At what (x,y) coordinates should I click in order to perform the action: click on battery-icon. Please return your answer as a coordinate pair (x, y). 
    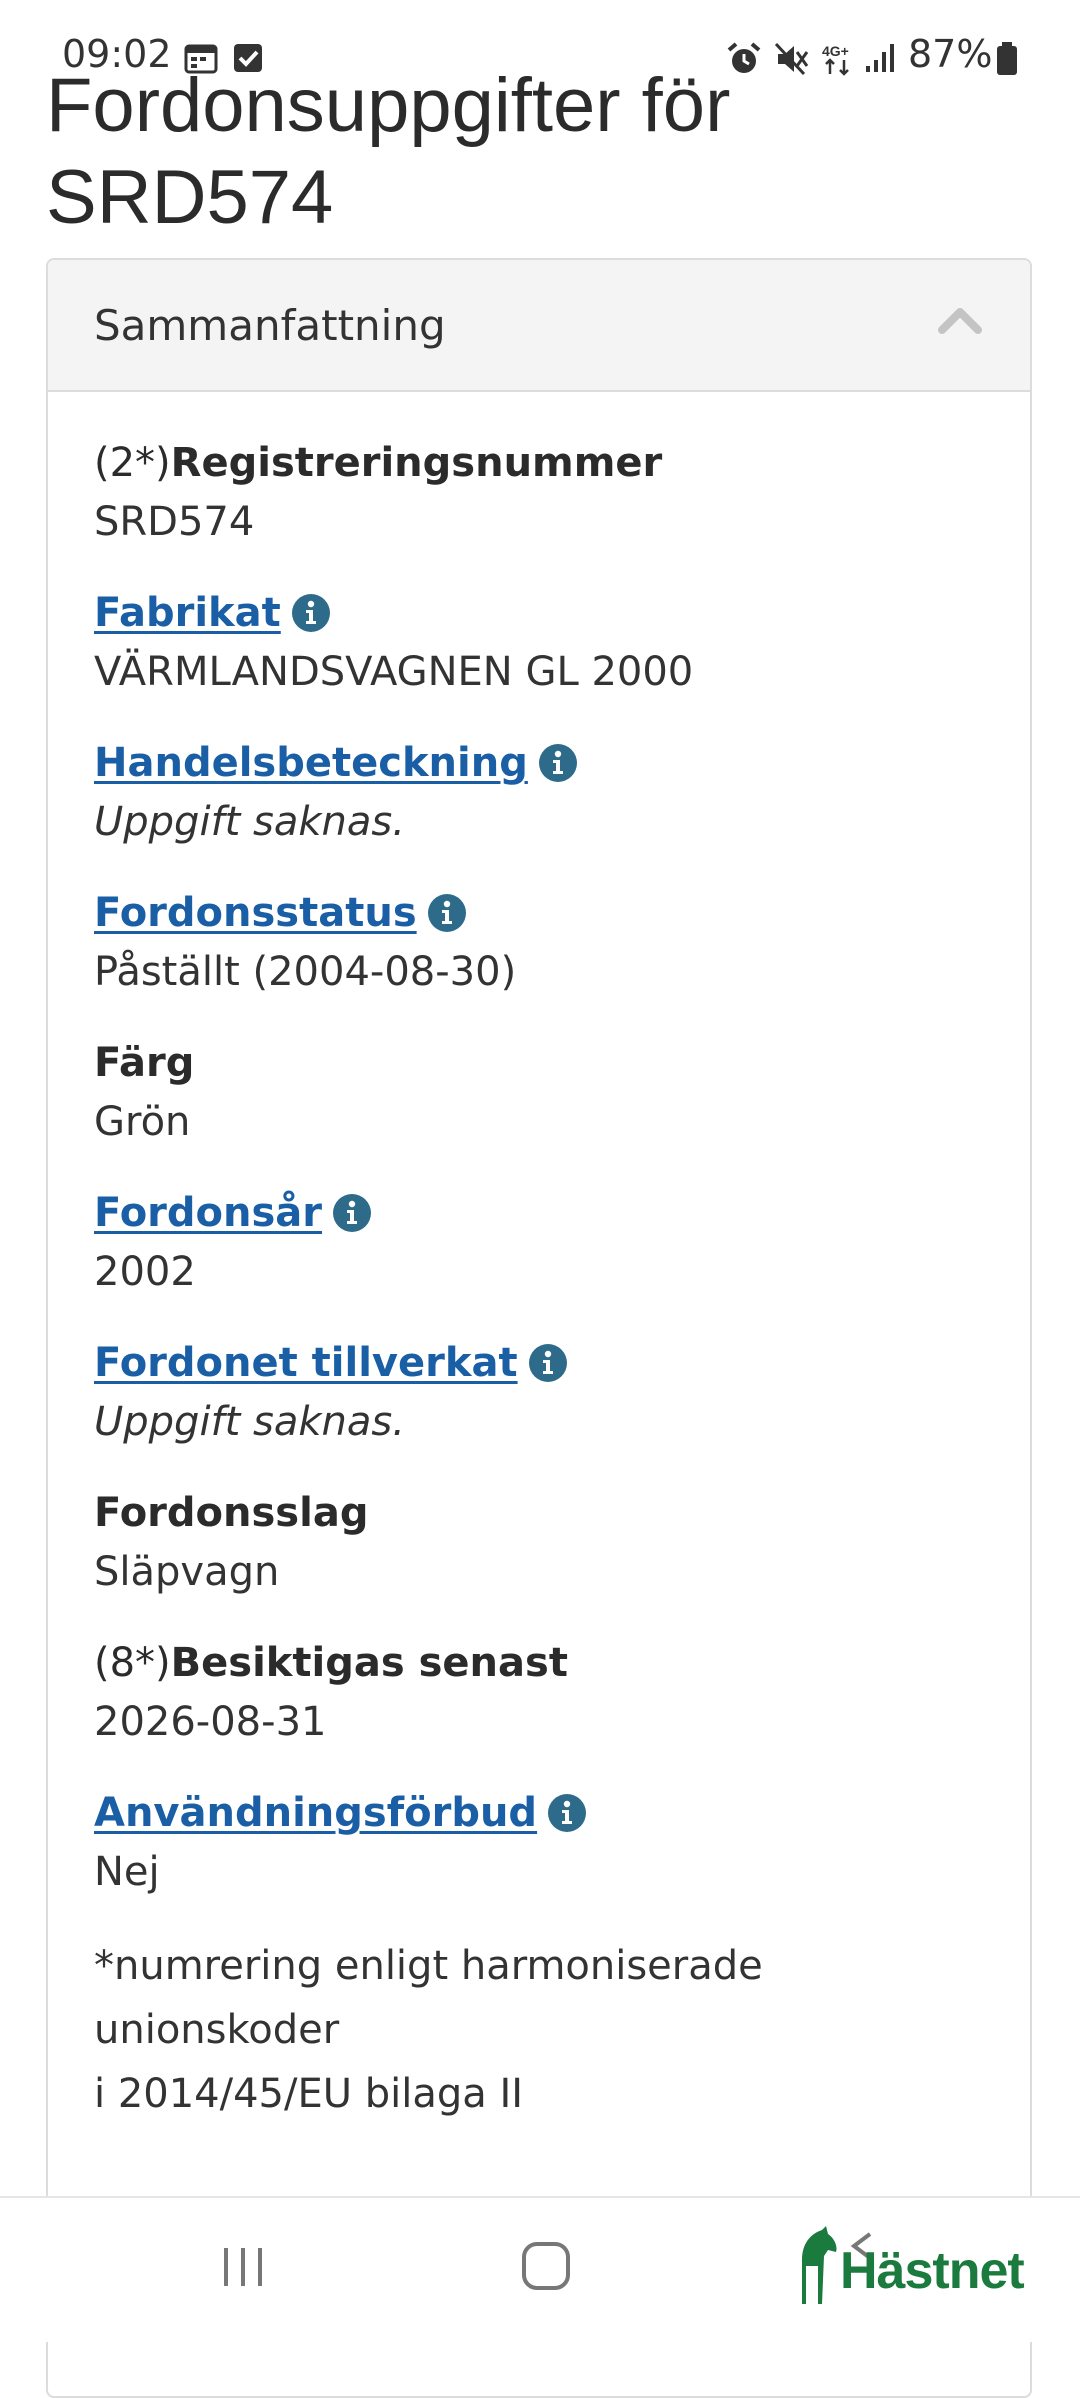
    Looking at the image, I should click on (1007, 58).